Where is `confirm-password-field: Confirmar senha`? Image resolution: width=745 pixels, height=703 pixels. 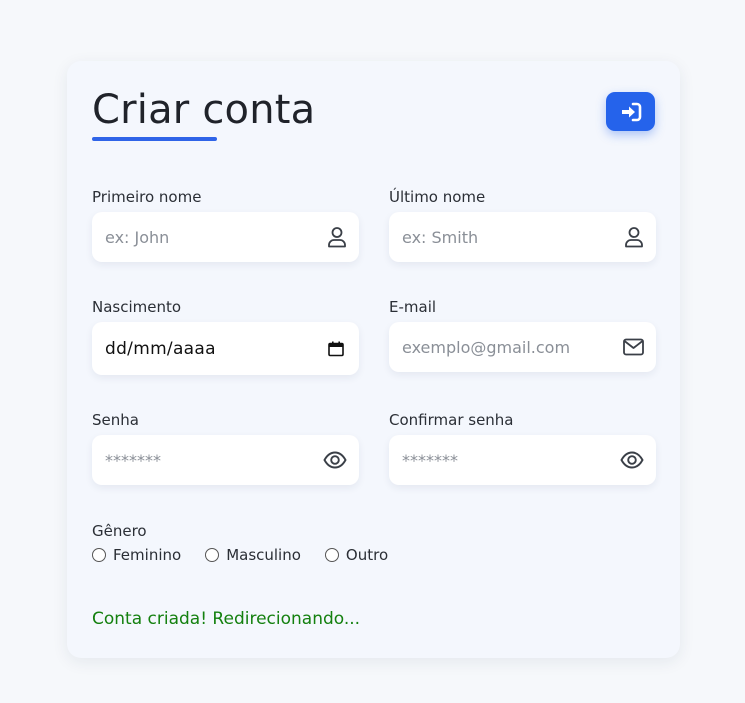
confirm-password-field: Confirmar senha is located at coordinates (522, 448).